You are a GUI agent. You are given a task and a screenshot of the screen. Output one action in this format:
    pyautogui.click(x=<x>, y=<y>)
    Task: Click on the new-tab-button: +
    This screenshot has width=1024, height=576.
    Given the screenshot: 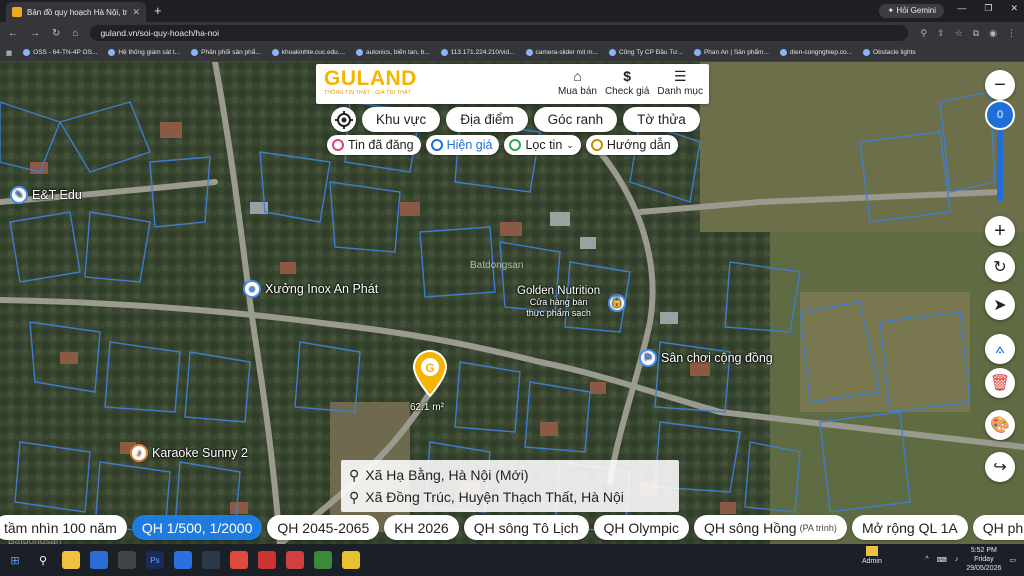 What is the action you would take?
    pyautogui.click(x=158, y=12)
    